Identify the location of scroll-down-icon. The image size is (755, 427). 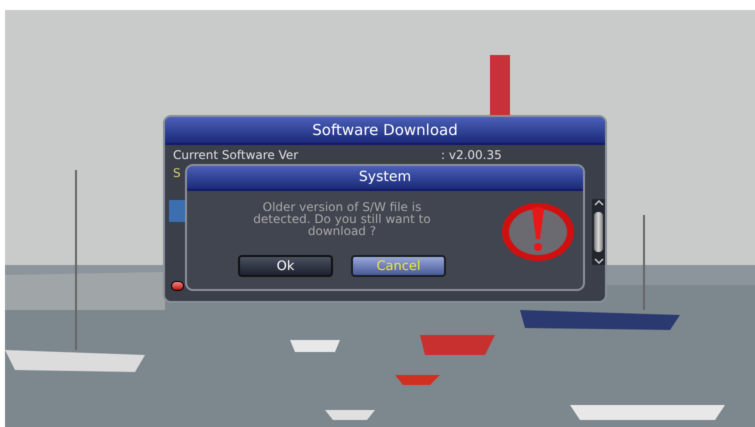
(599, 261).